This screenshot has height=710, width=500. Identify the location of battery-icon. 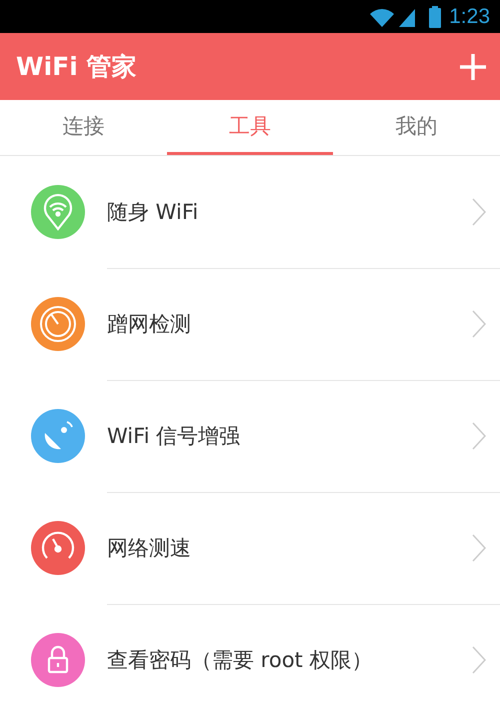
(435, 17).